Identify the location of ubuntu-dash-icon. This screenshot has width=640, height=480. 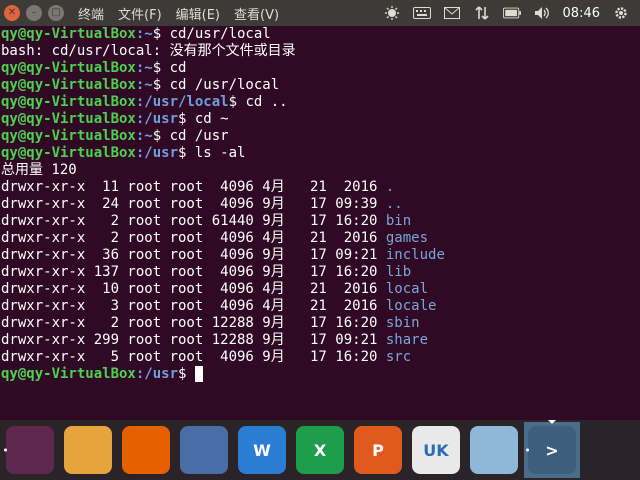
(30, 450).